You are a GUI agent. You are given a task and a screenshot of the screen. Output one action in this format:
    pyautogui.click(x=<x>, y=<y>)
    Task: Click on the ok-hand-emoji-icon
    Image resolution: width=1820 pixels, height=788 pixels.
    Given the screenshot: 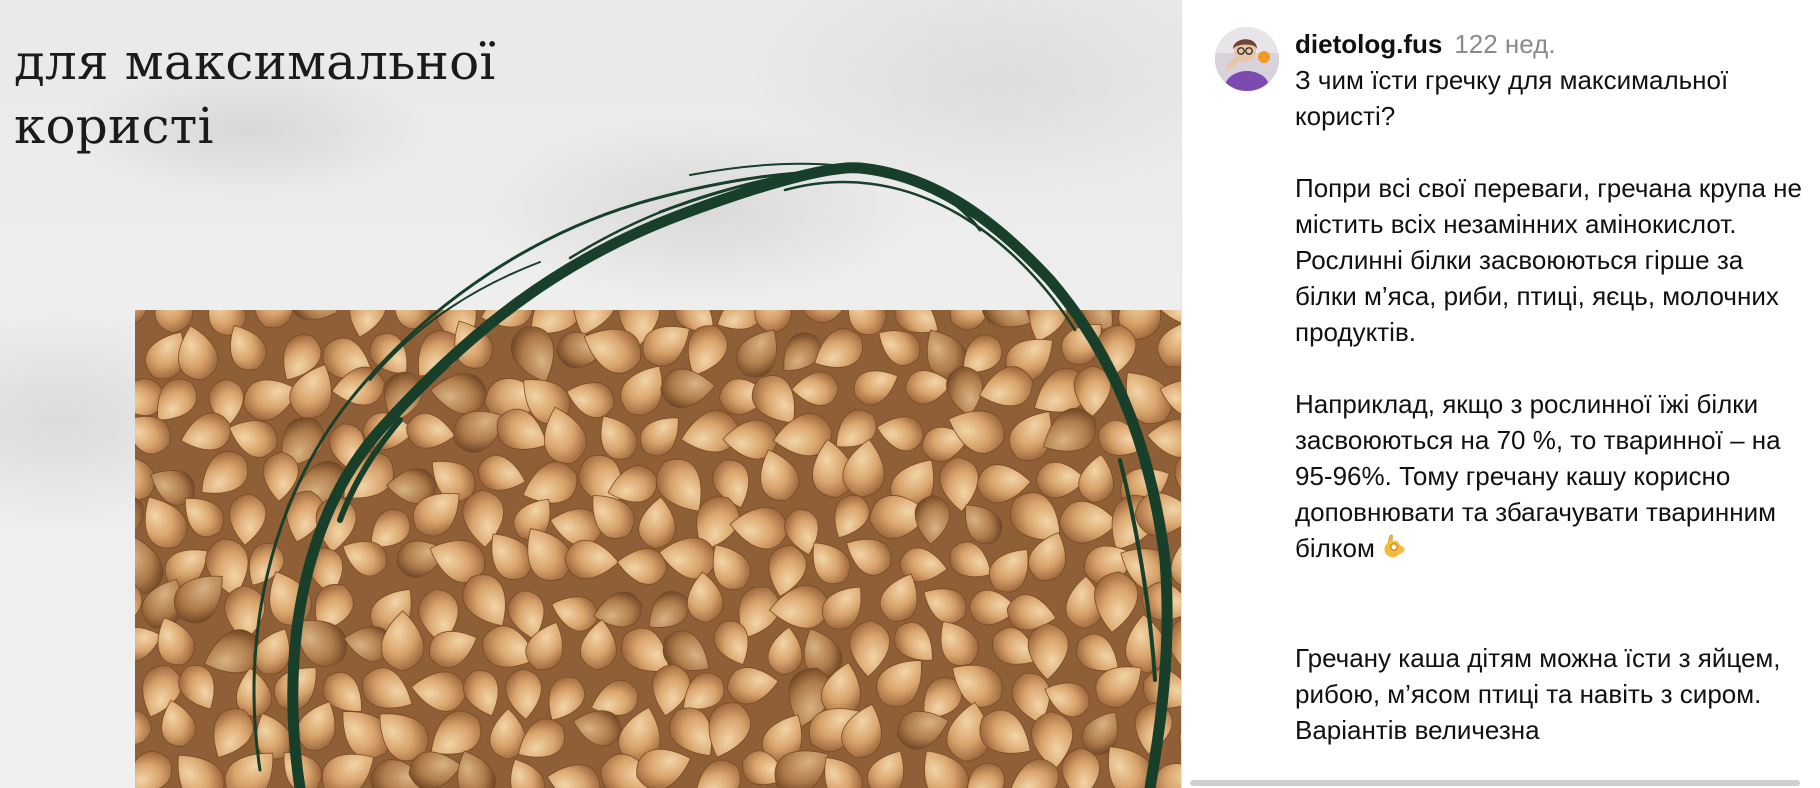 What is the action you would take?
    pyautogui.click(x=1394, y=550)
    